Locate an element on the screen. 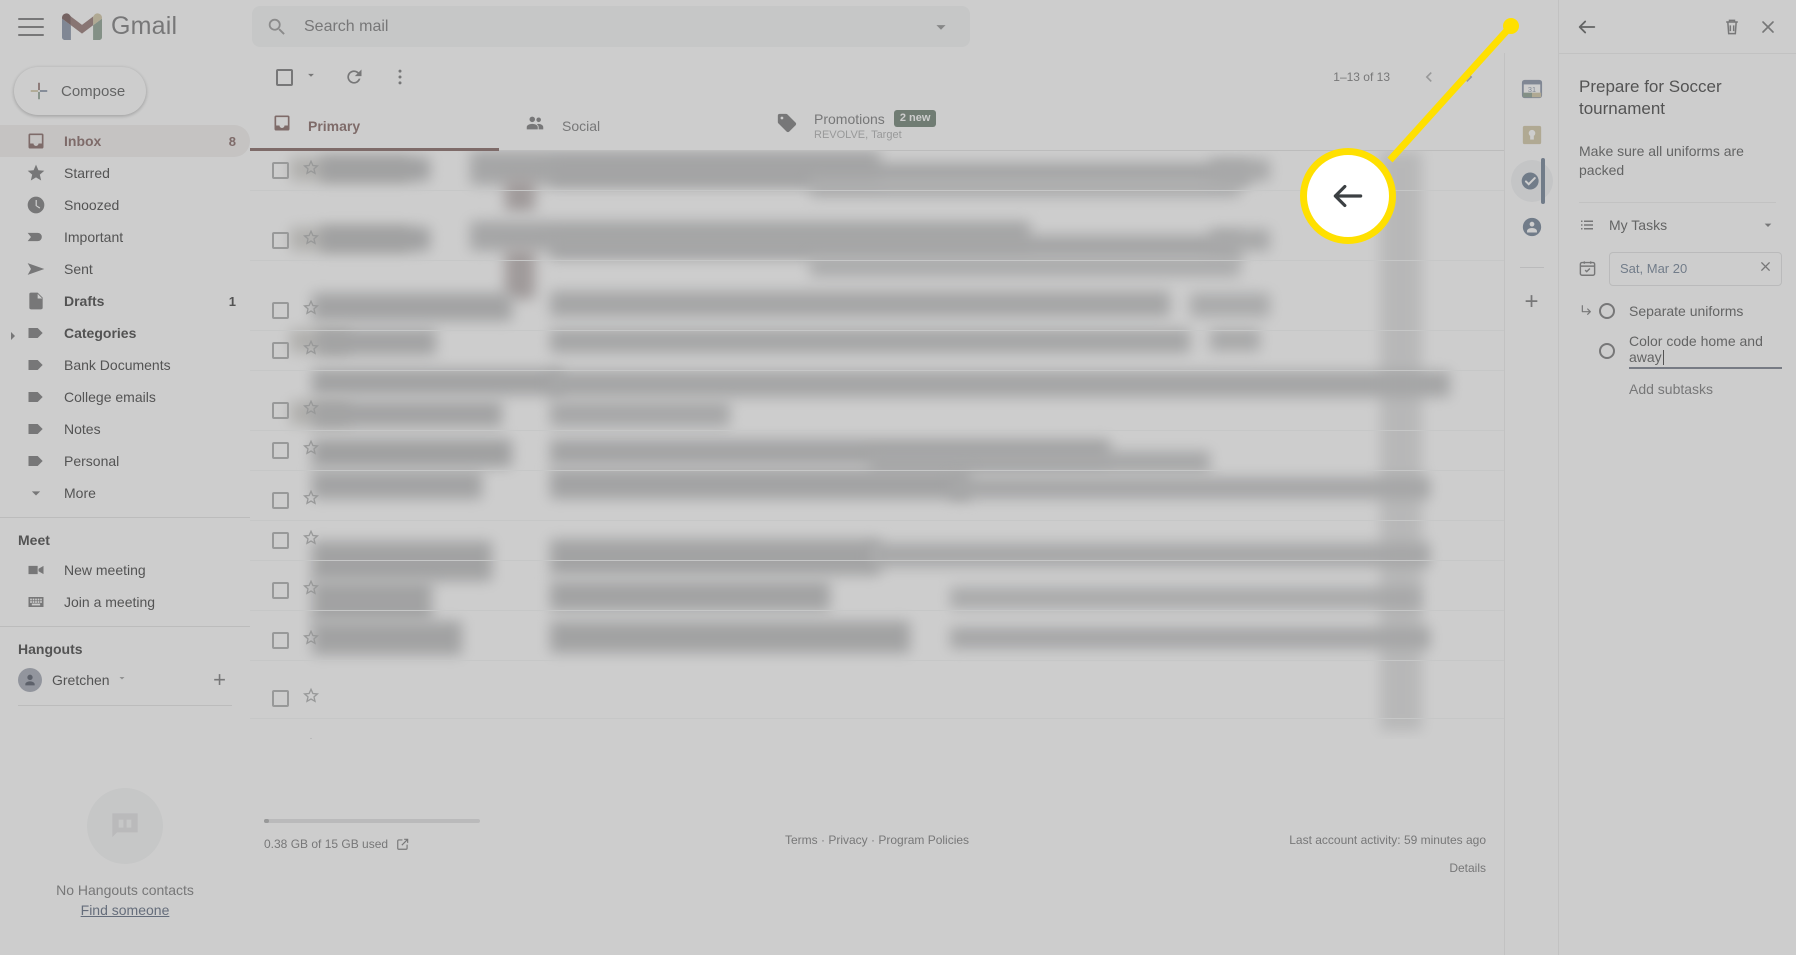  task-list-row: My Tasks is located at coordinates (1677, 225).